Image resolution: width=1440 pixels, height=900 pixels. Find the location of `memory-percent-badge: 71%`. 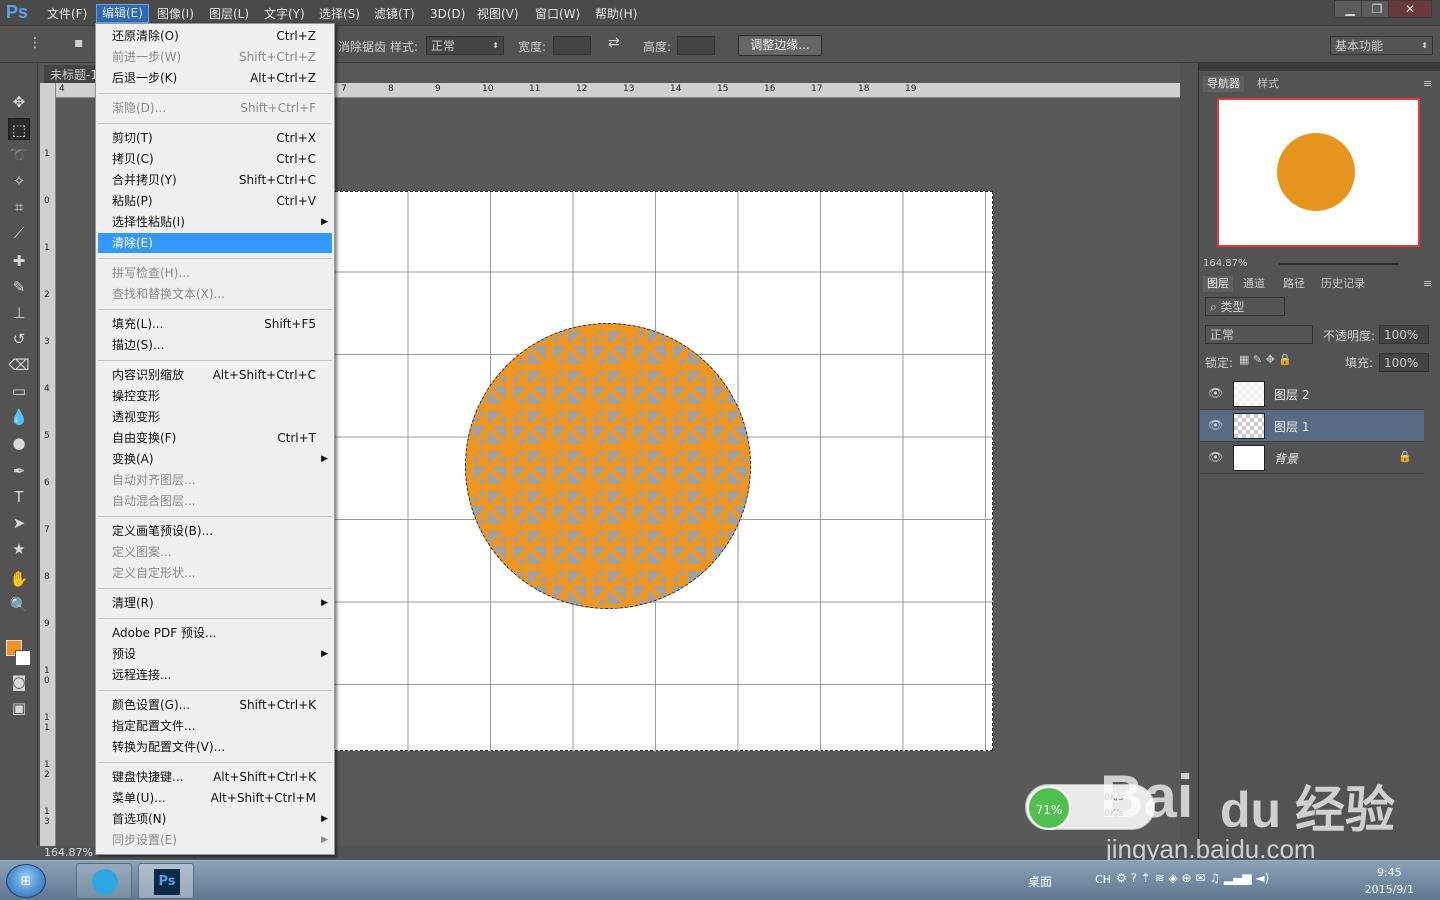

memory-percent-badge: 71% is located at coordinates (1049, 808).